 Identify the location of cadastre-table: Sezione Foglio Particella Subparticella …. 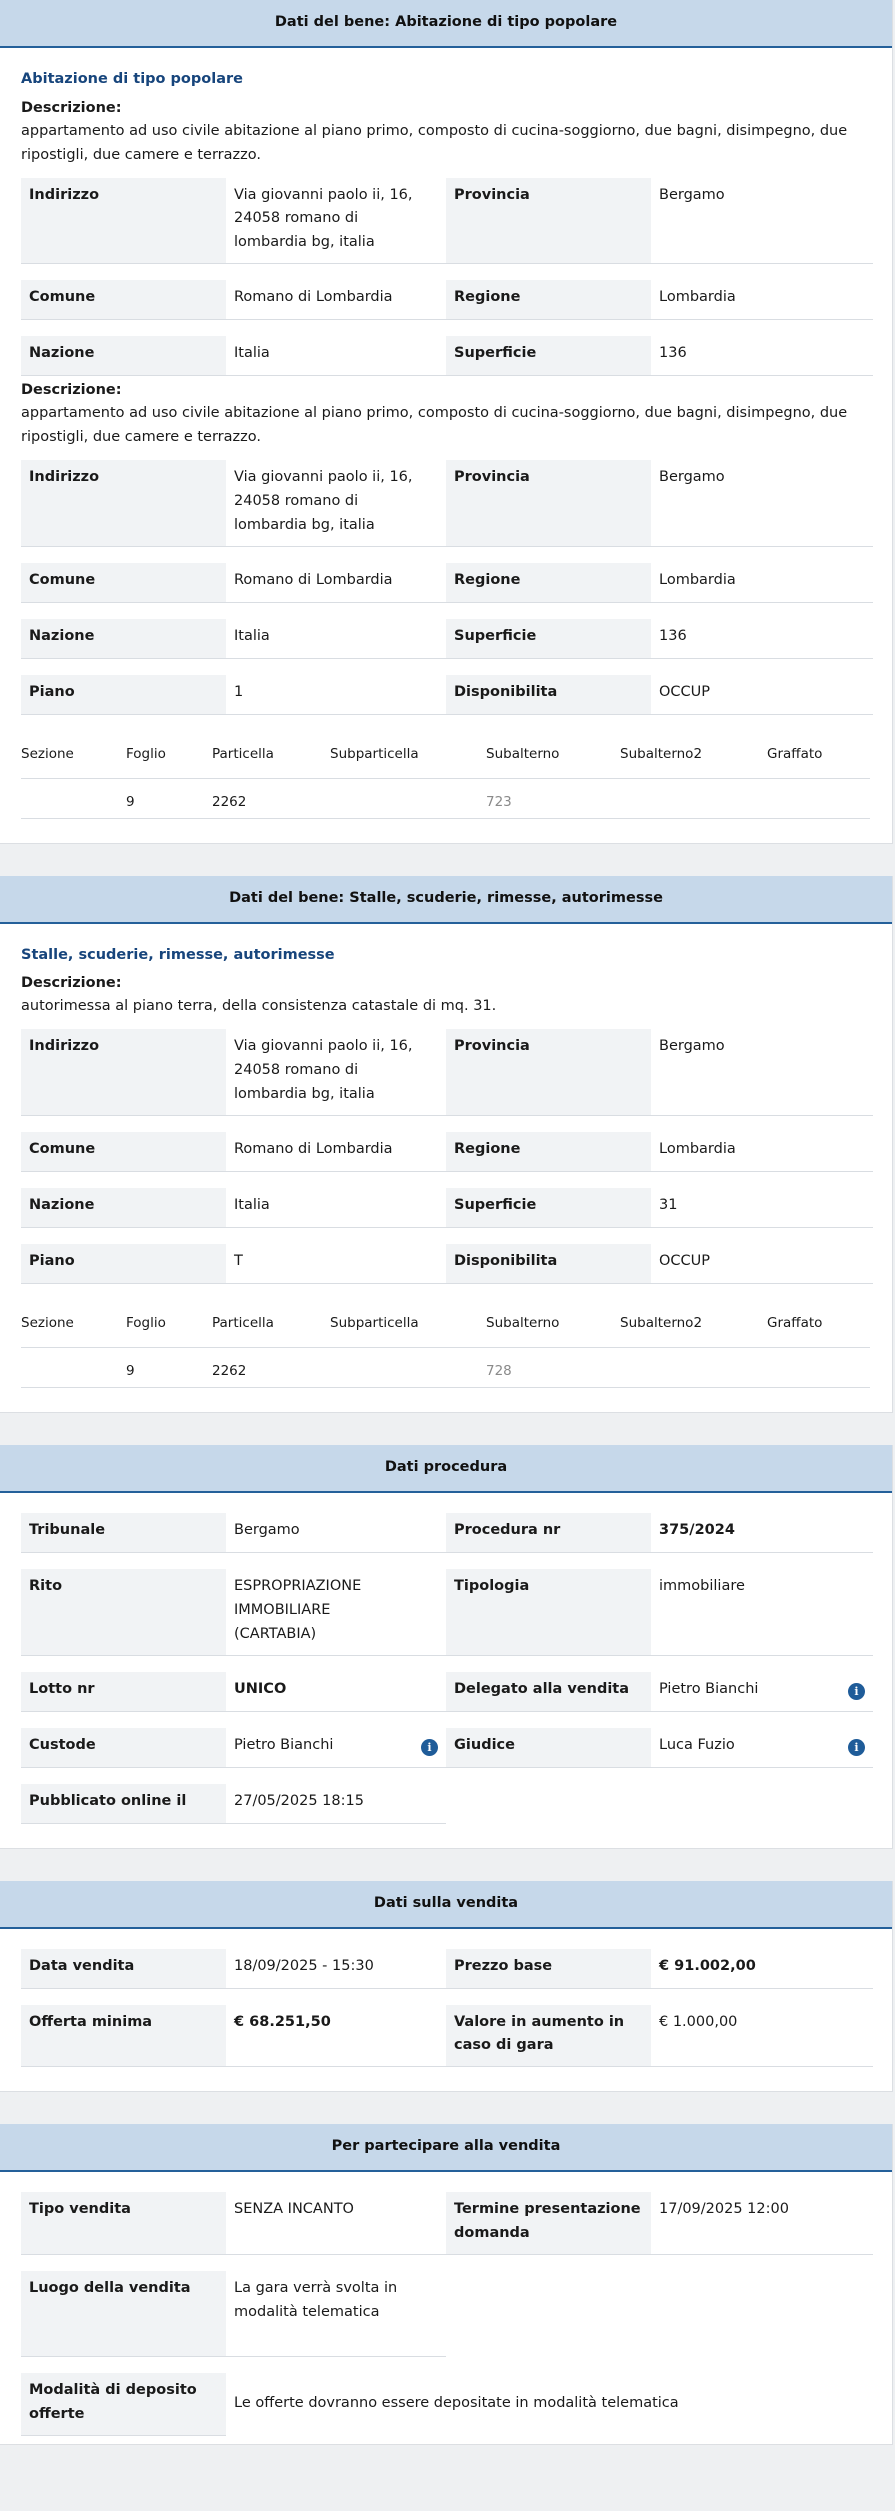
(445, 782).